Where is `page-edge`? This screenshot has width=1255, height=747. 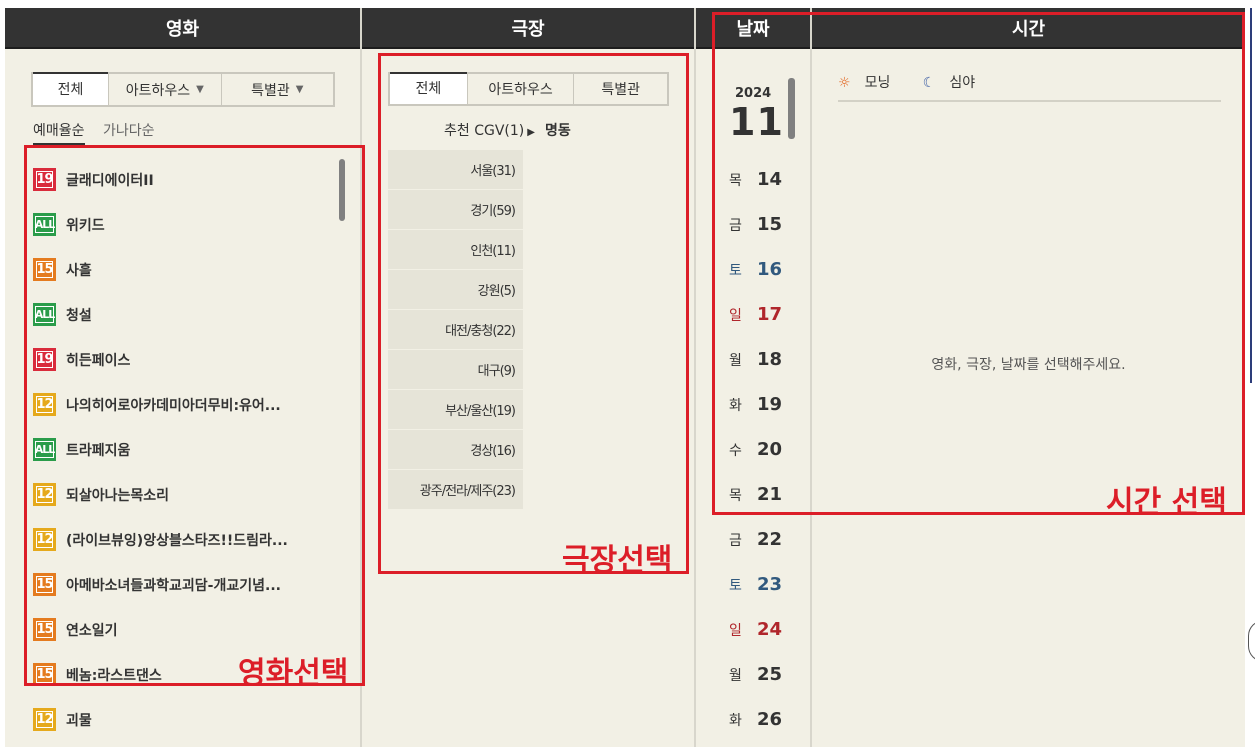
page-edge is located at coordinates (1252, 195).